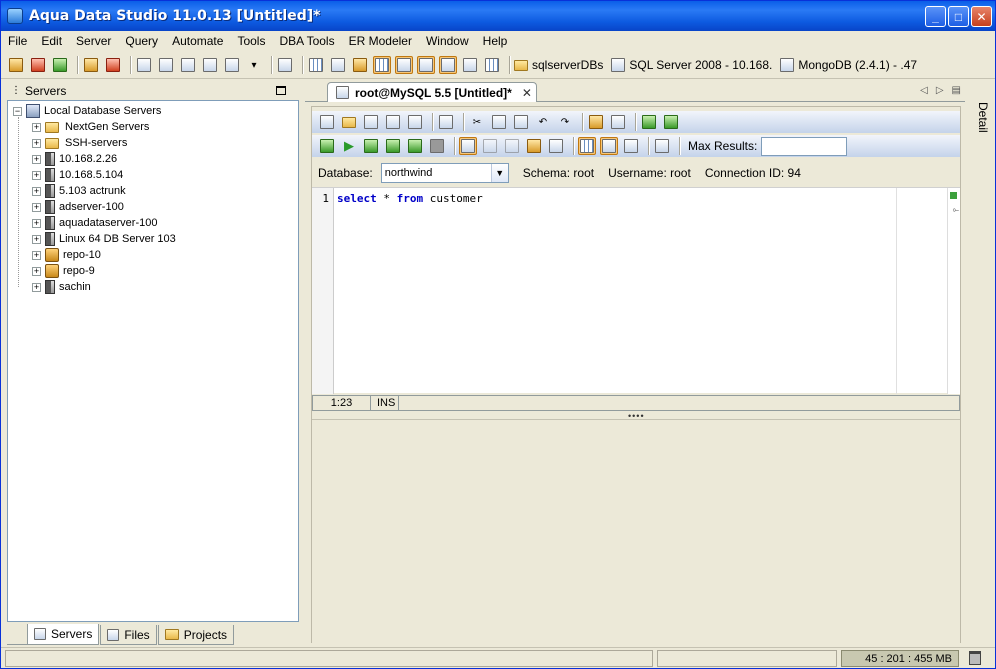 This screenshot has height=669, width=996. What do you see at coordinates (956, 90) in the screenshot?
I see `tab-list-icon: ▤` at bounding box center [956, 90].